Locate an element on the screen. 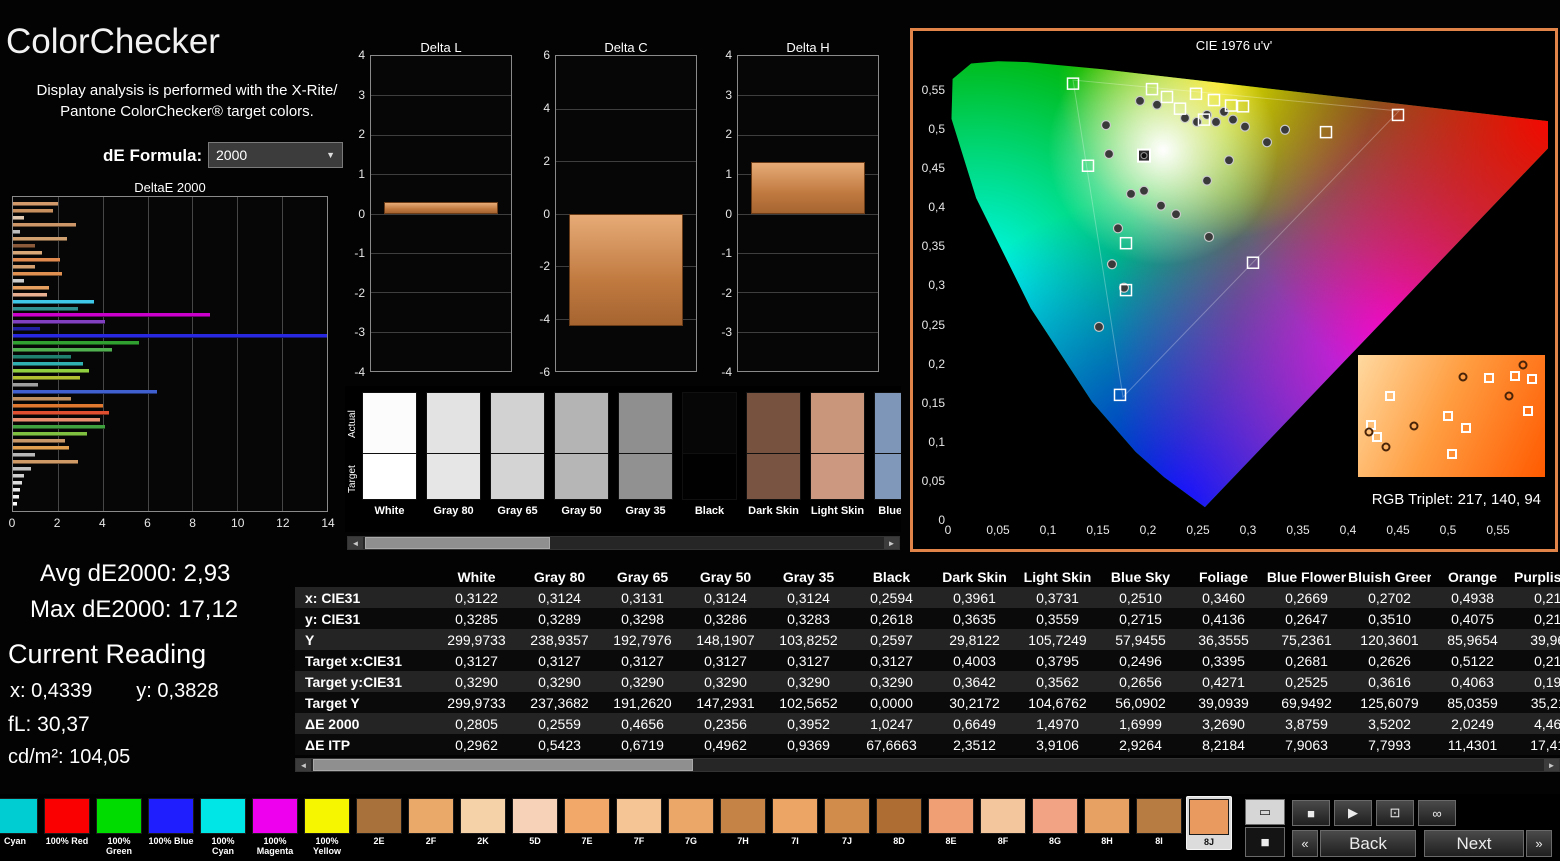 The width and height of the screenshot is (1560, 861). pattern-swatch-2k: 2K is located at coordinates (483, 822).